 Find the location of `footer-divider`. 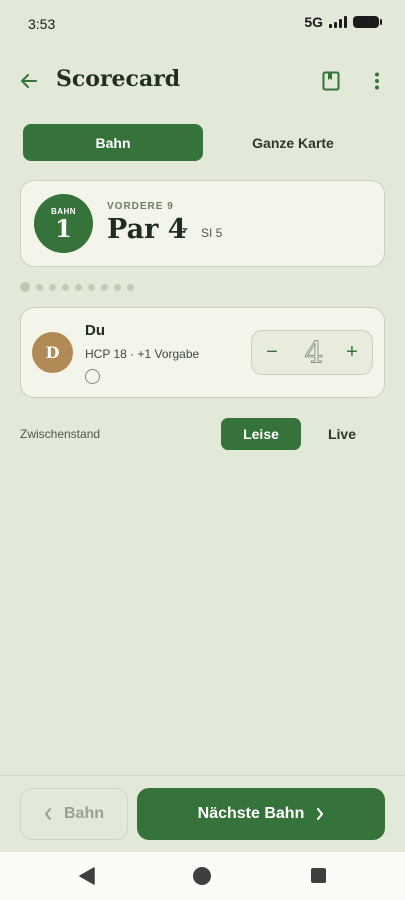

footer-divider is located at coordinates (202, 775).